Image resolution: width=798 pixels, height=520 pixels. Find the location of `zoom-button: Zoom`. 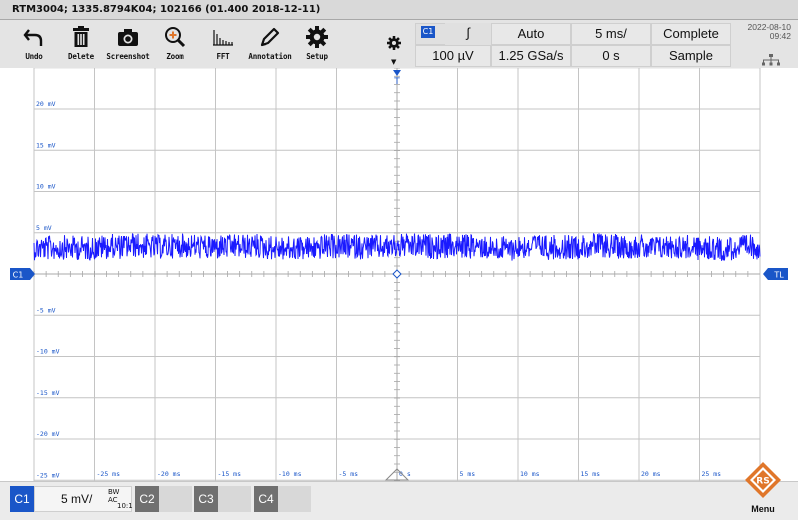

zoom-button: Zoom is located at coordinates (175, 44).